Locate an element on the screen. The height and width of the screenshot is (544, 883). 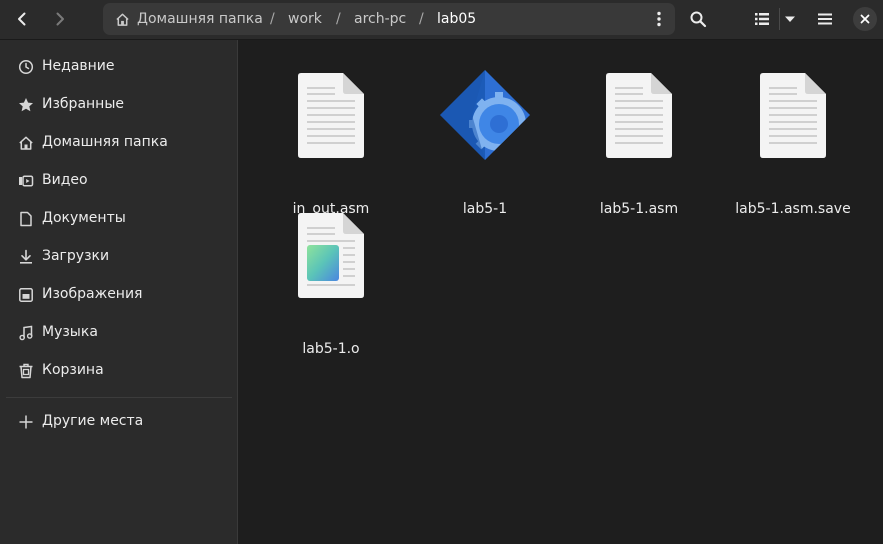
sidebar-item-documents: Документы is located at coordinates (119, 219).